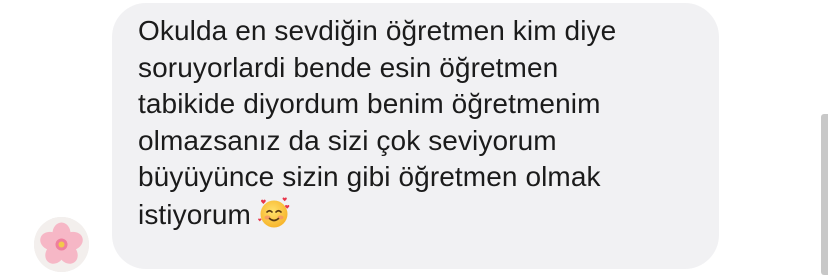 This screenshot has width=828, height=275. What do you see at coordinates (274, 218) in the screenshot?
I see `smiling-face-with-hearts-icon` at bounding box center [274, 218].